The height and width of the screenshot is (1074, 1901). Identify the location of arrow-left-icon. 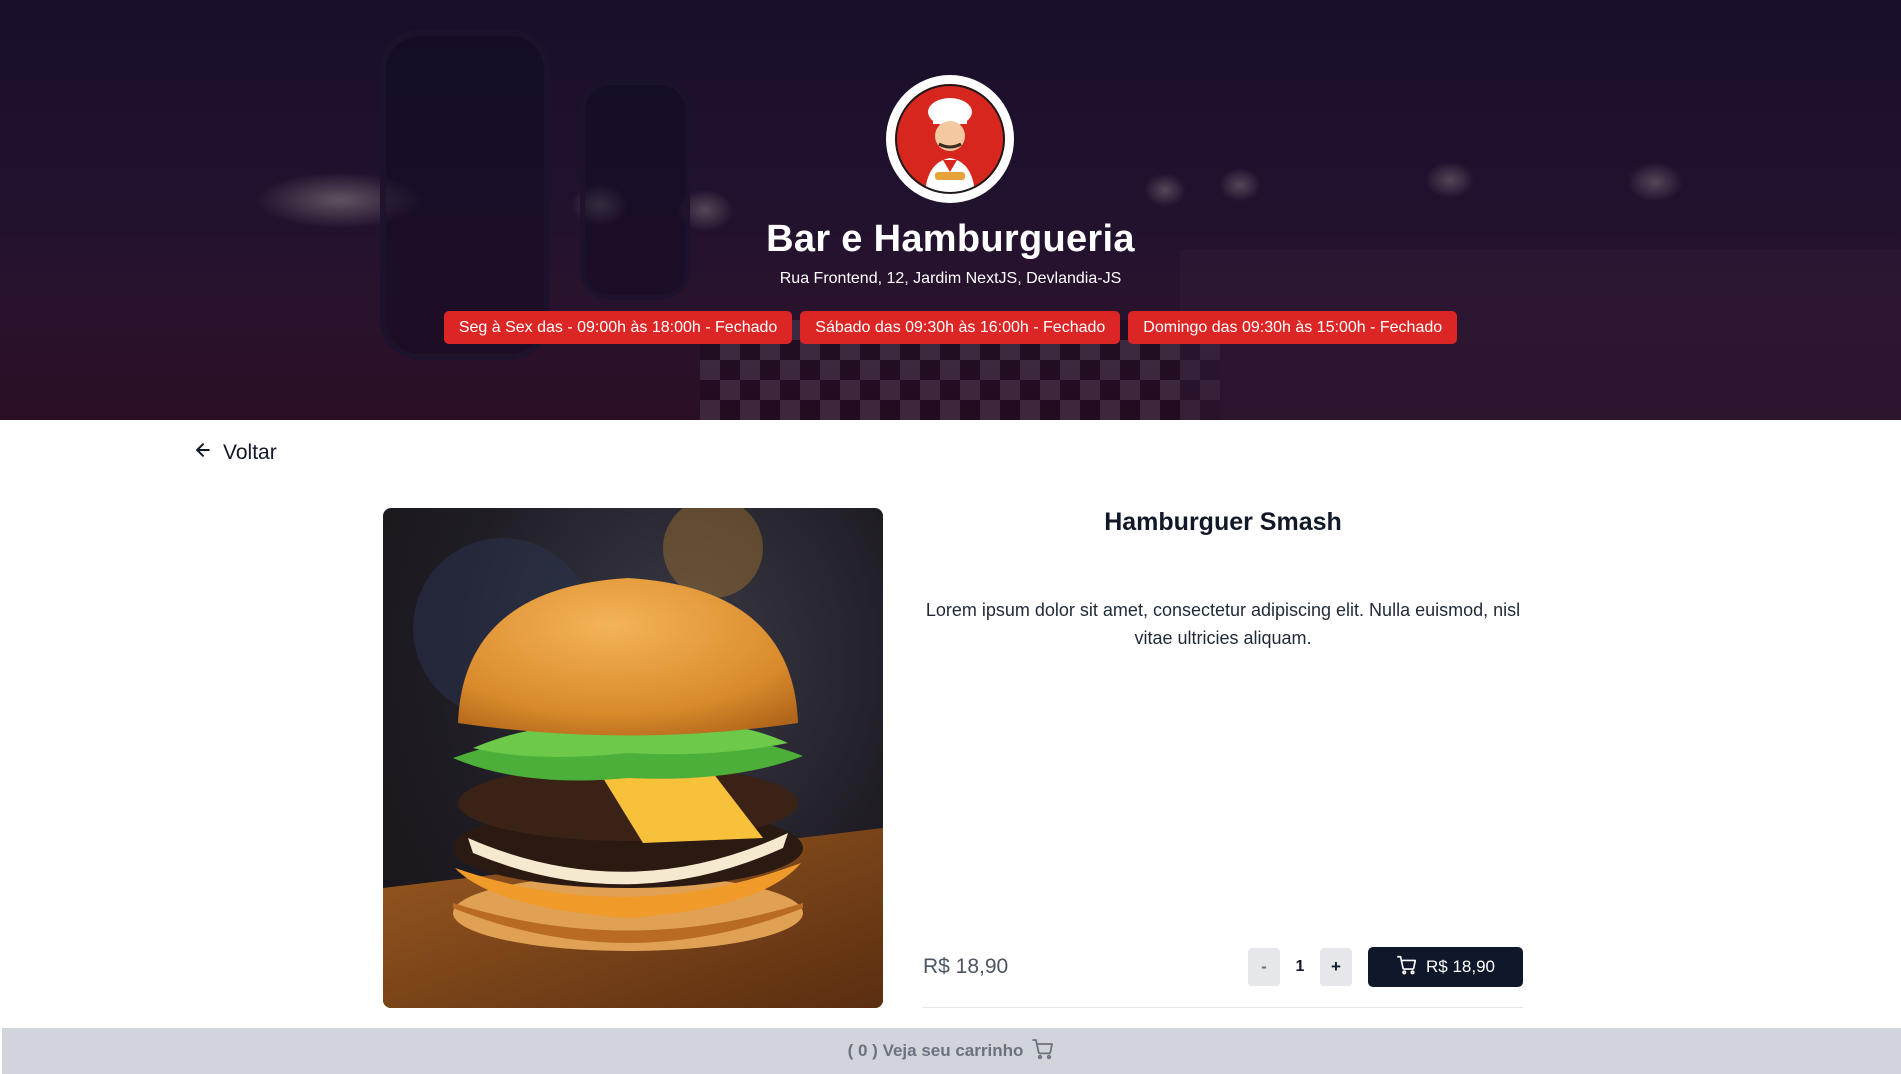
(203, 453).